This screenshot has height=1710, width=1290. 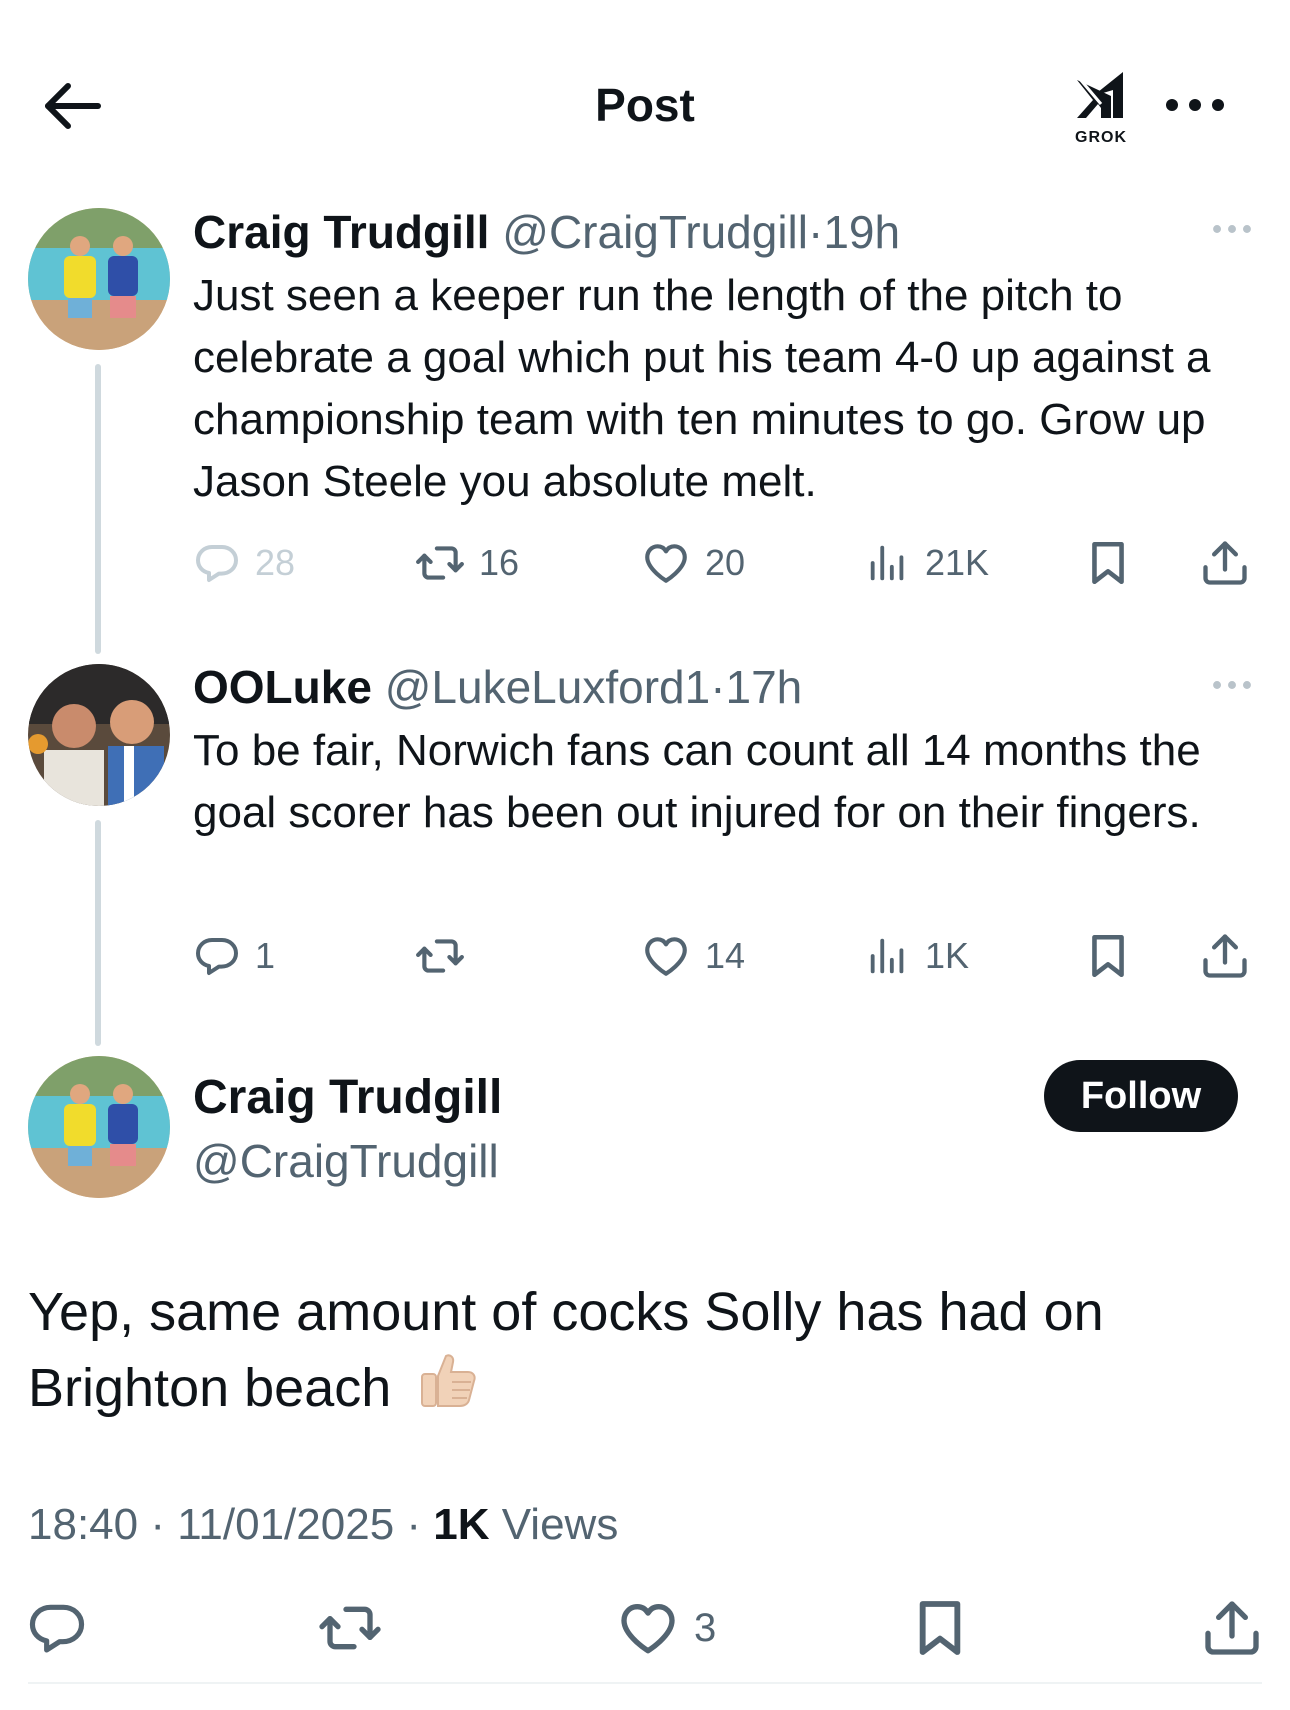 What do you see at coordinates (693, 956) in the screenshot?
I see `like-button: 14` at bounding box center [693, 956].